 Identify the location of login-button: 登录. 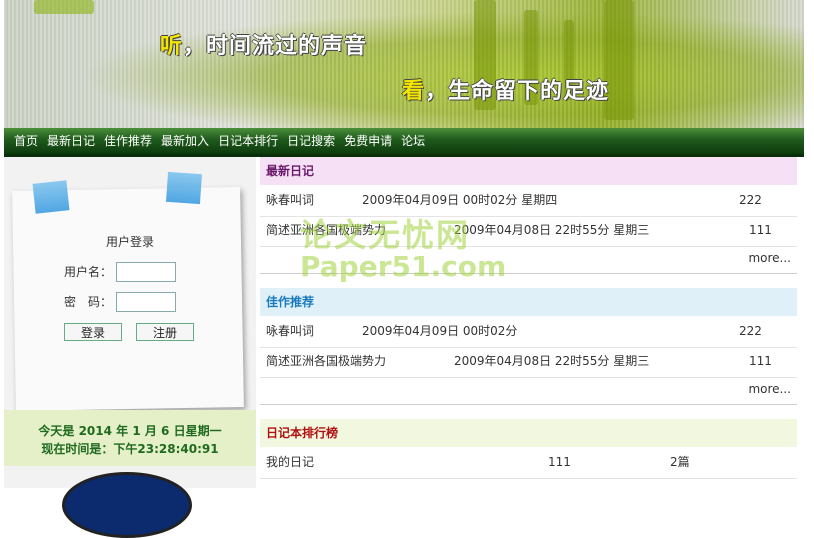
(93, 332).